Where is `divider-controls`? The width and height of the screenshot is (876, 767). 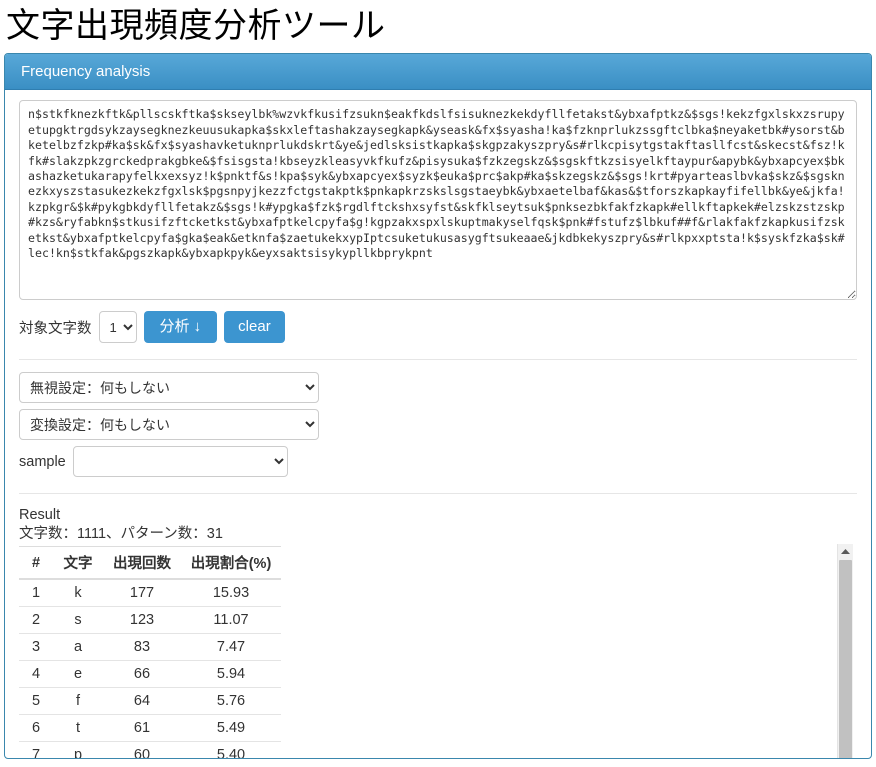 divider-controls is located at coordinates (438, 360).